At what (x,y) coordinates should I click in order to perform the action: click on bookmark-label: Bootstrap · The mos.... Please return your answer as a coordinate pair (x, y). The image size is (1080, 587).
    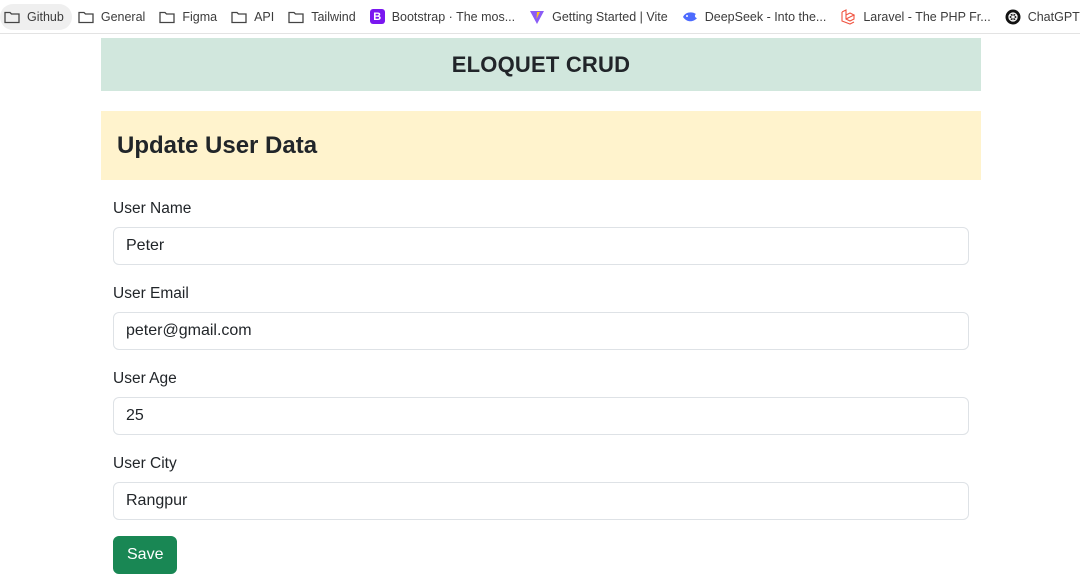
    Looking at the image, I should click on (453, 16).